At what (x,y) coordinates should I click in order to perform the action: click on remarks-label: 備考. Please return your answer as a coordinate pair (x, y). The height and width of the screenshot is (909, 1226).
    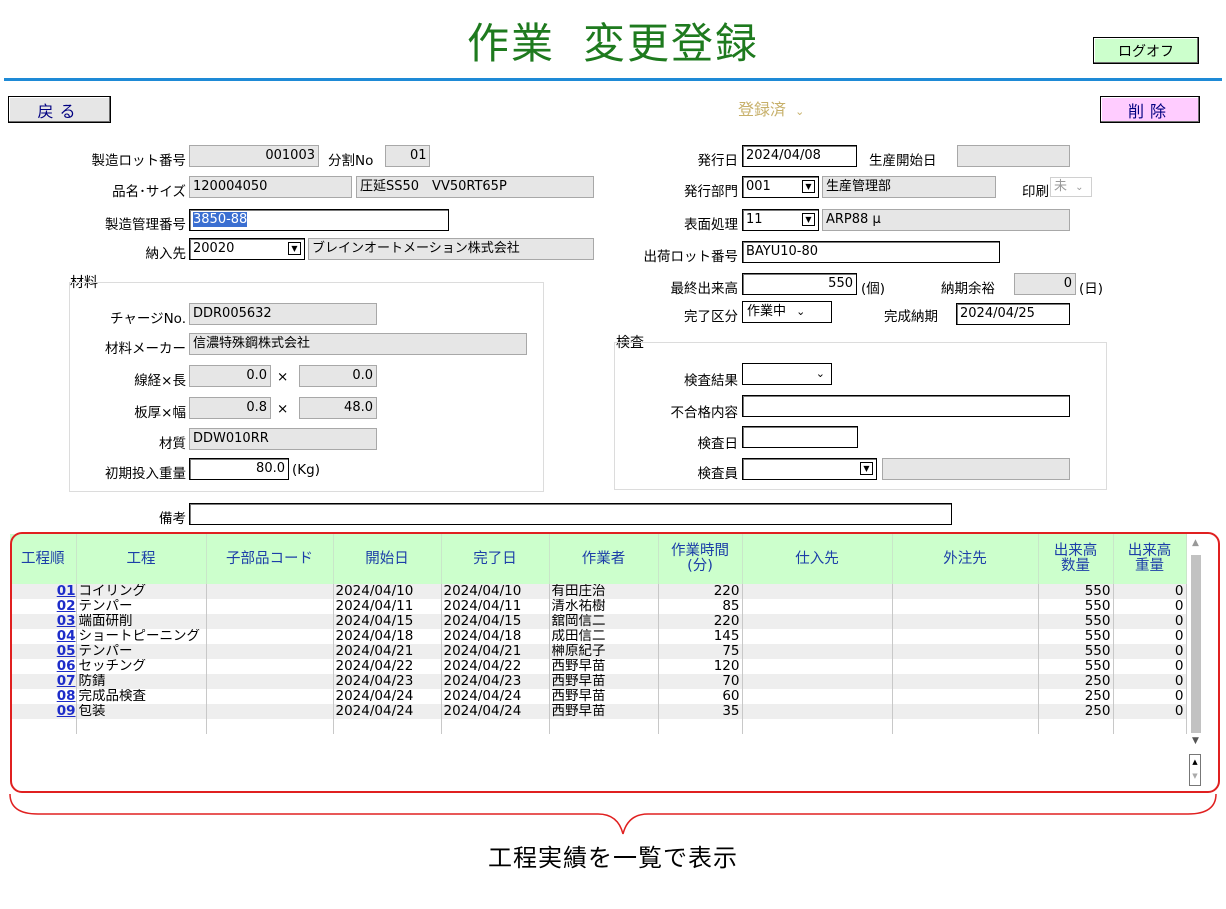
    Looking at the image, I should click on (172, 519).